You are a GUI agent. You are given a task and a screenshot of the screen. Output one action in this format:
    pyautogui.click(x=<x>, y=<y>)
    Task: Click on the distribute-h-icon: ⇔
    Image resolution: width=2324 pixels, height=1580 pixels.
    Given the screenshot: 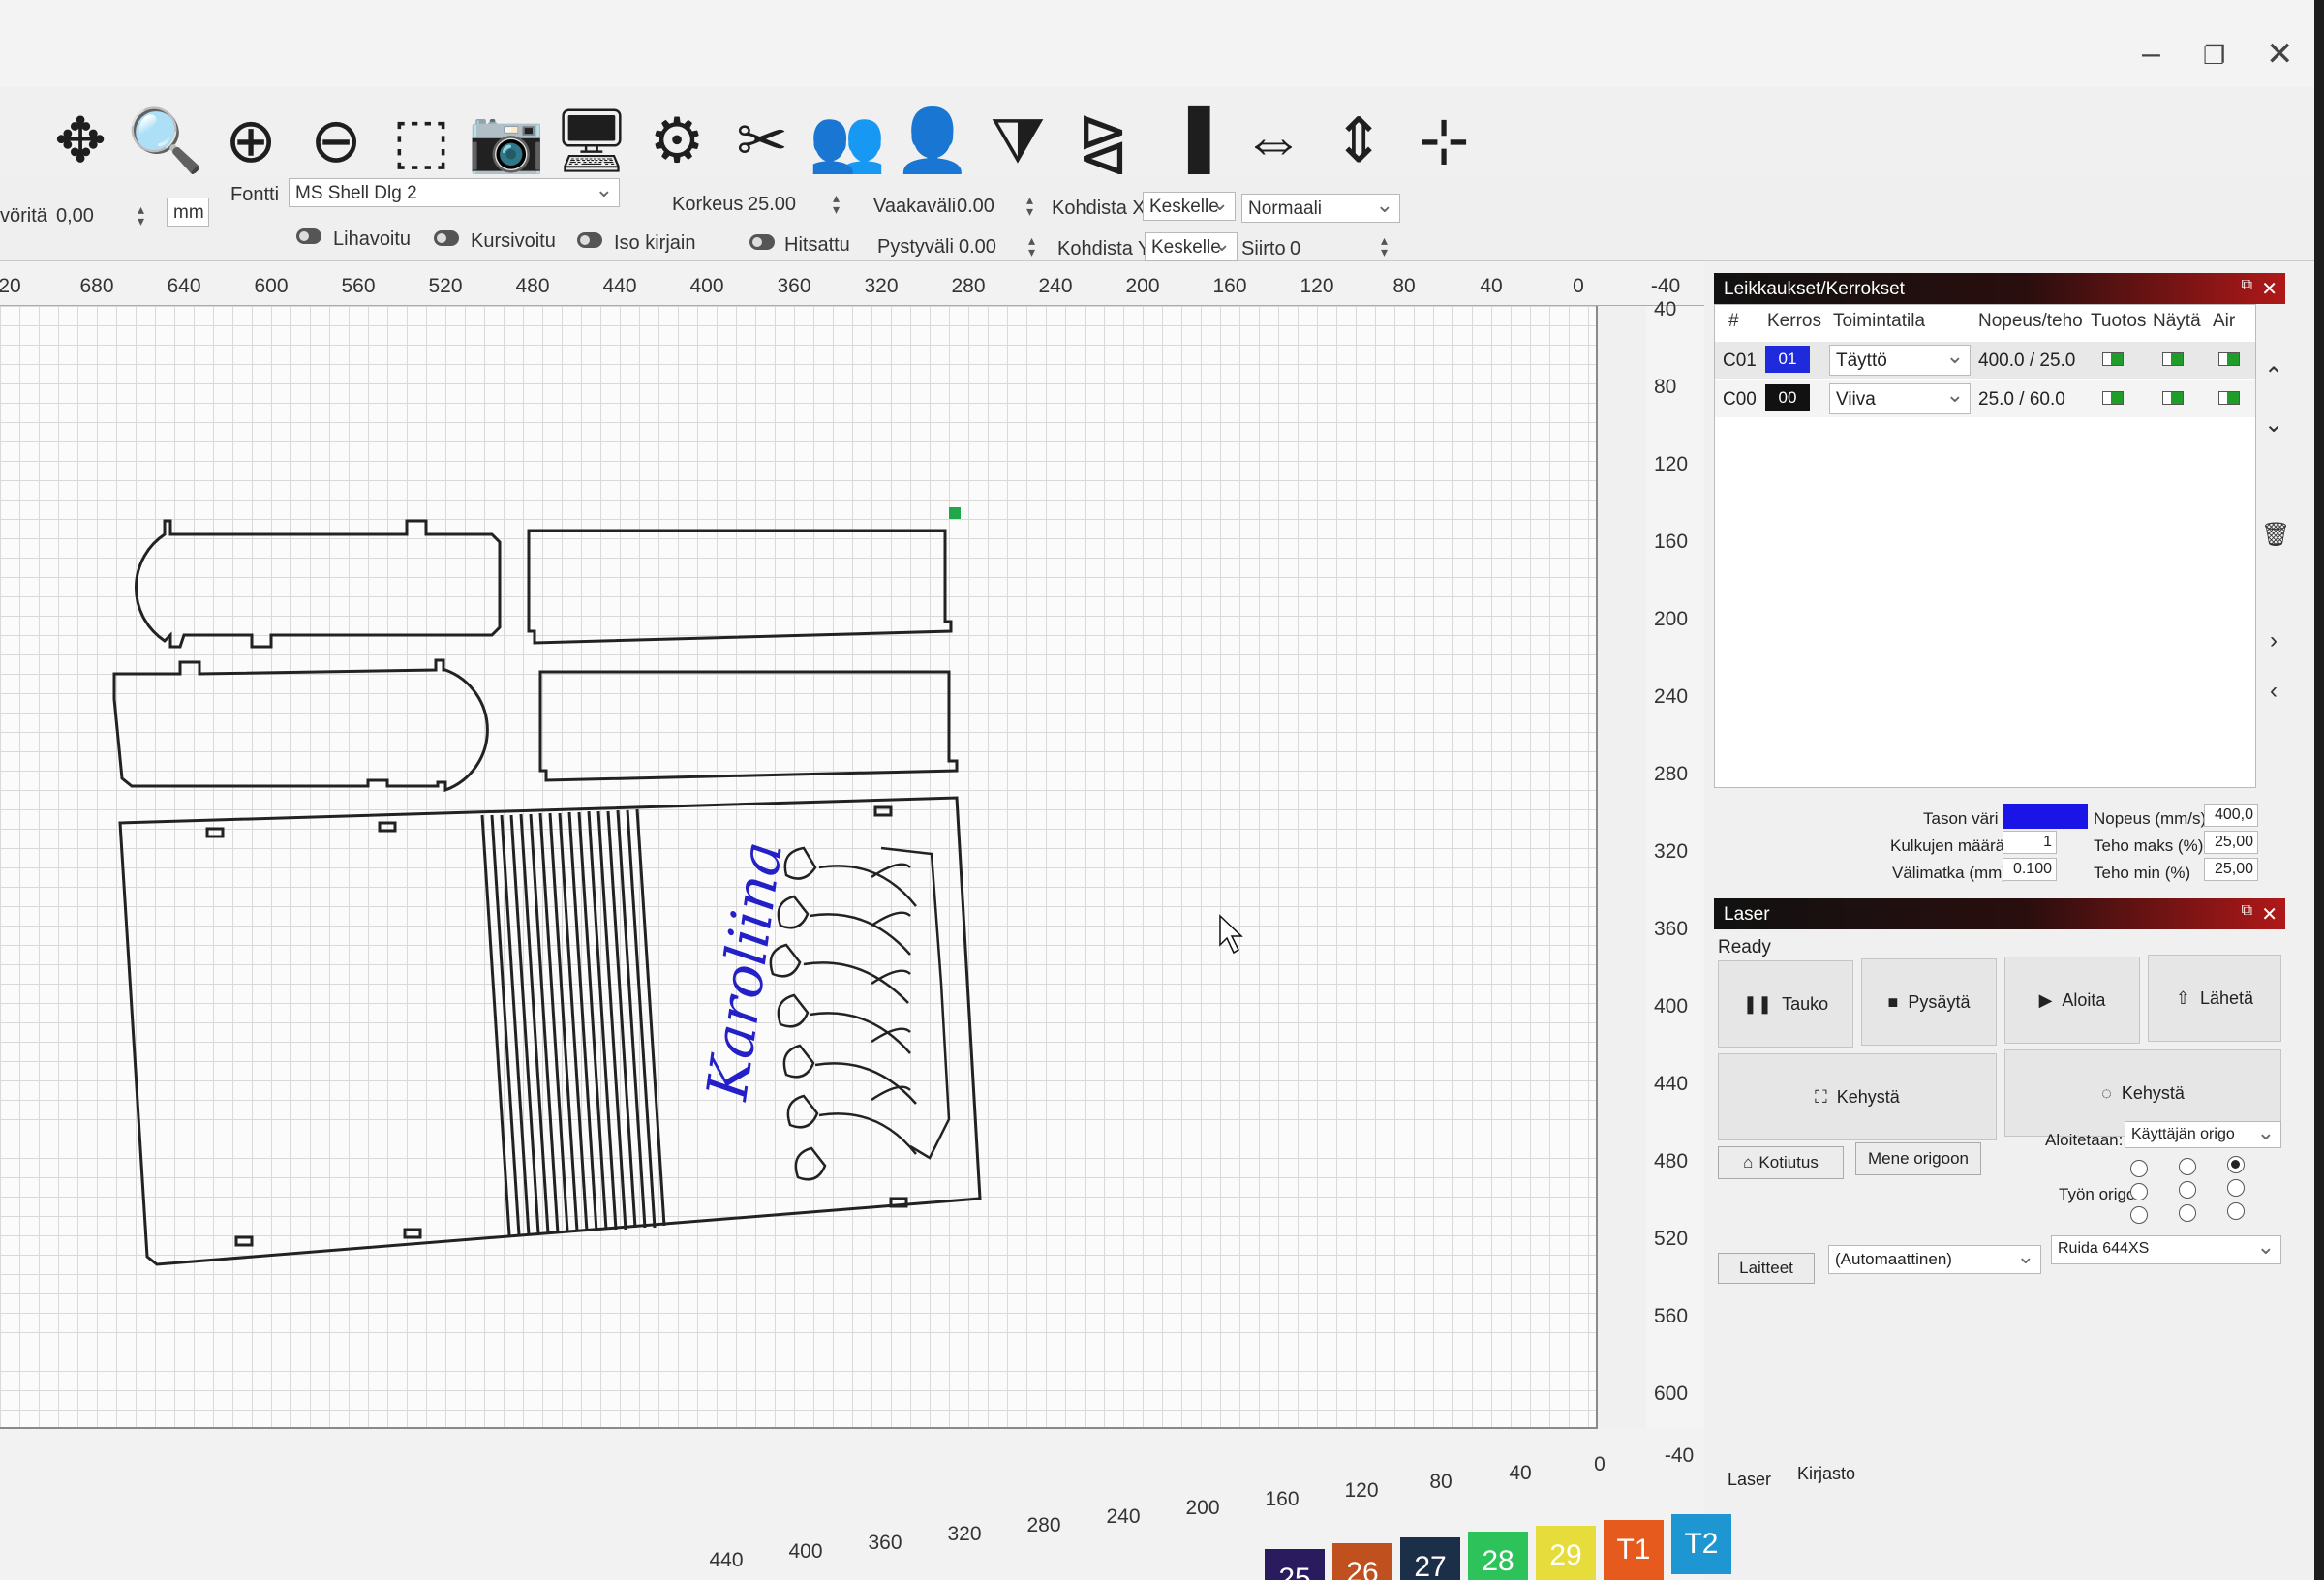 What is the action you would take?
    pyautogui.click(x=1274, y=140)
    